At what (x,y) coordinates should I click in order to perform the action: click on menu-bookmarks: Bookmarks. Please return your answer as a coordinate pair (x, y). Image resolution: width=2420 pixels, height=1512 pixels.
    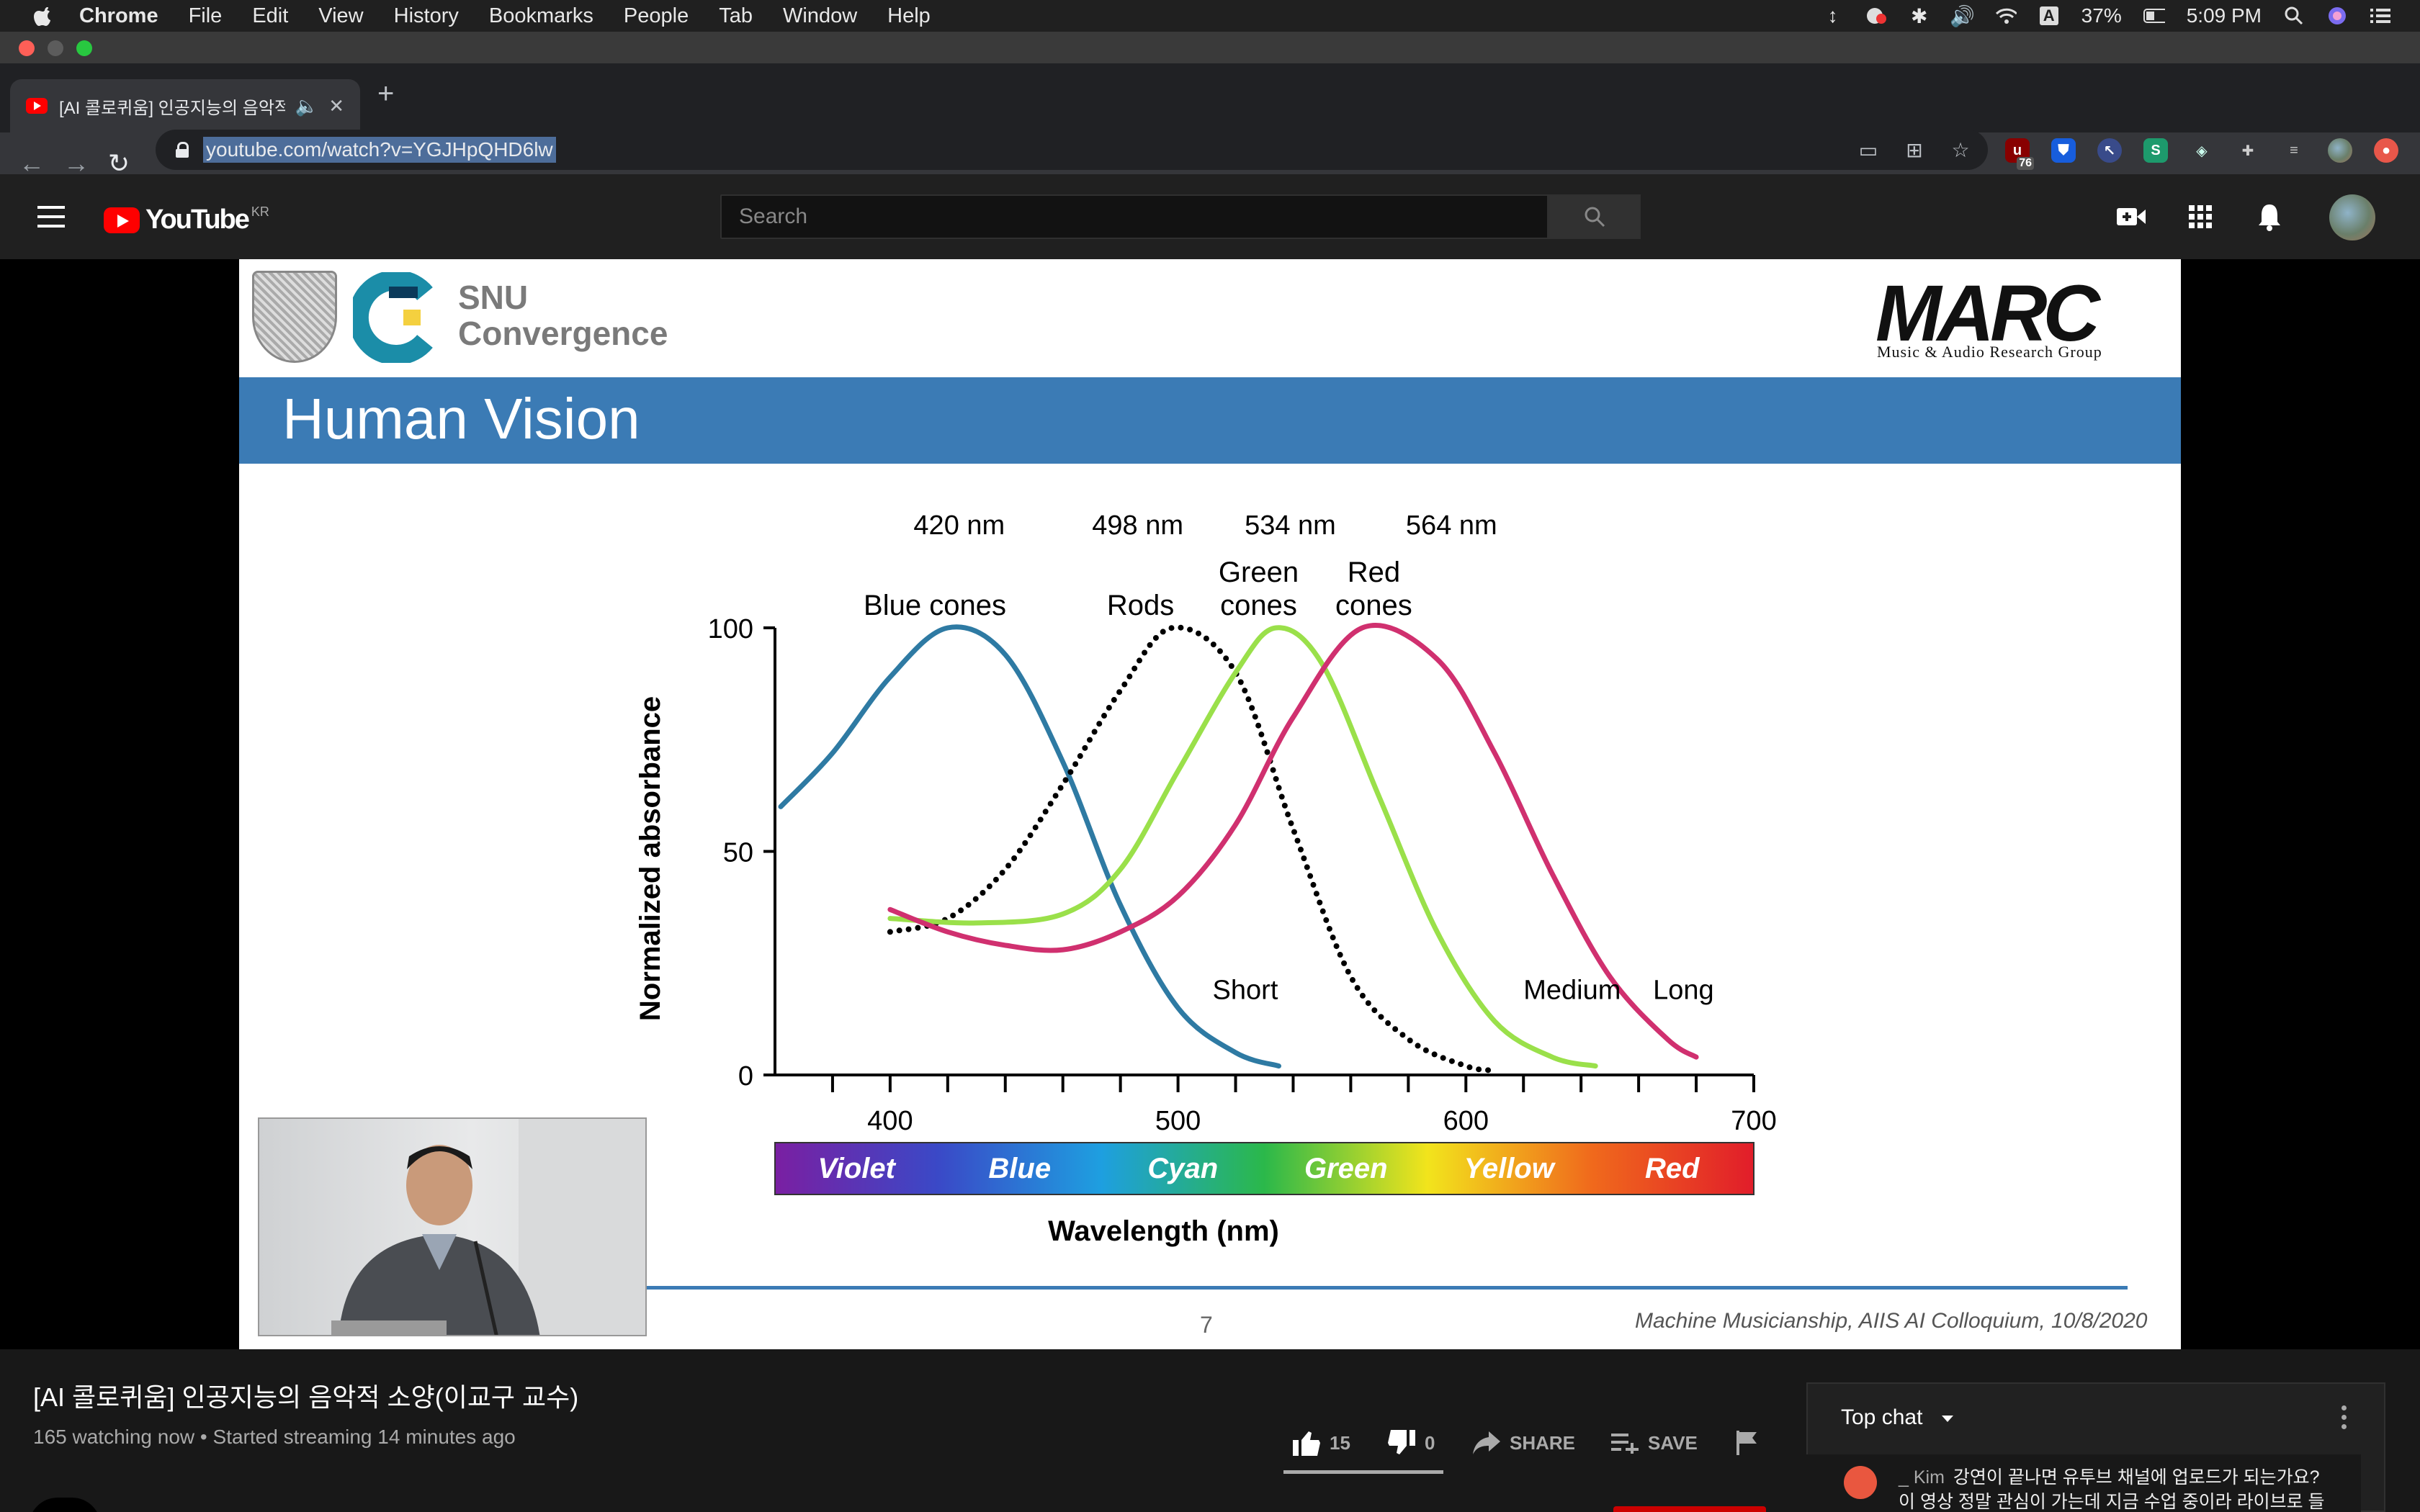
    Looking at the image, I should click on (541, 16).